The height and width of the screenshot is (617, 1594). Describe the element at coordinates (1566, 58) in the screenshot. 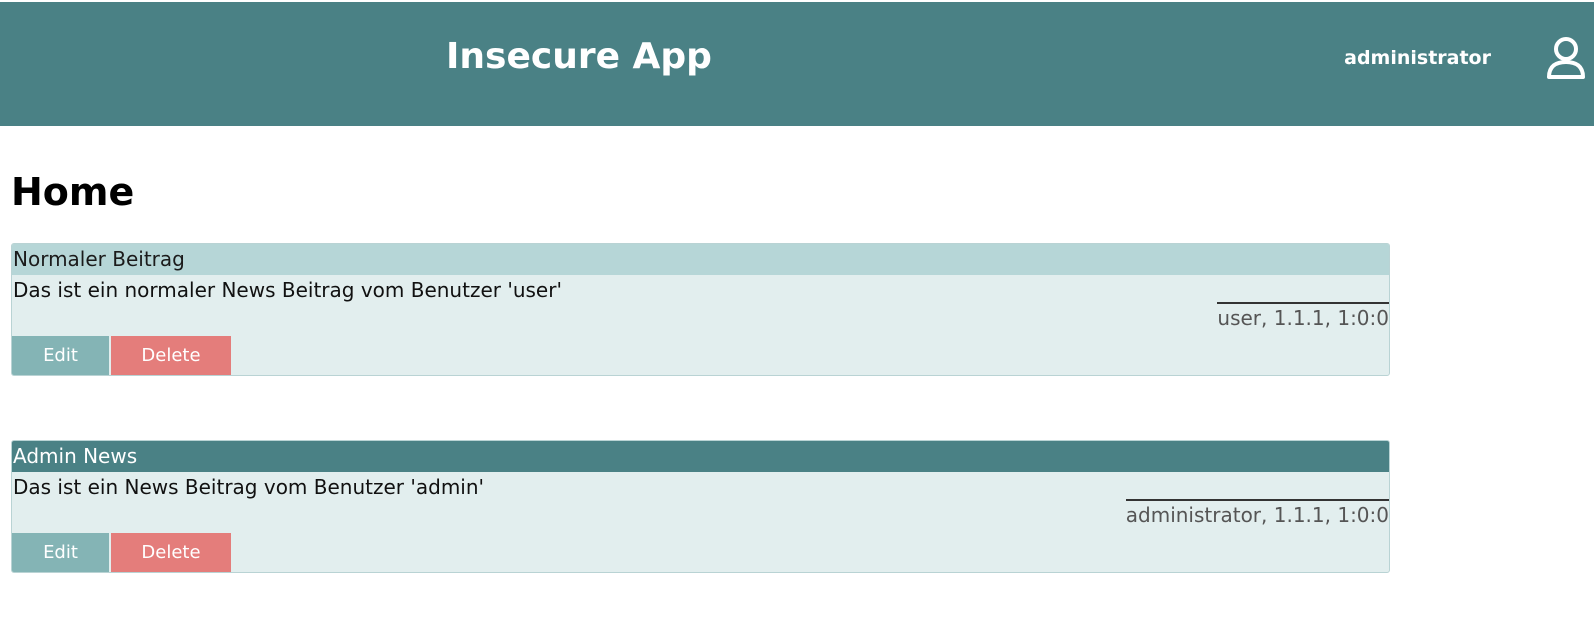

I see `user-icon` at that location.